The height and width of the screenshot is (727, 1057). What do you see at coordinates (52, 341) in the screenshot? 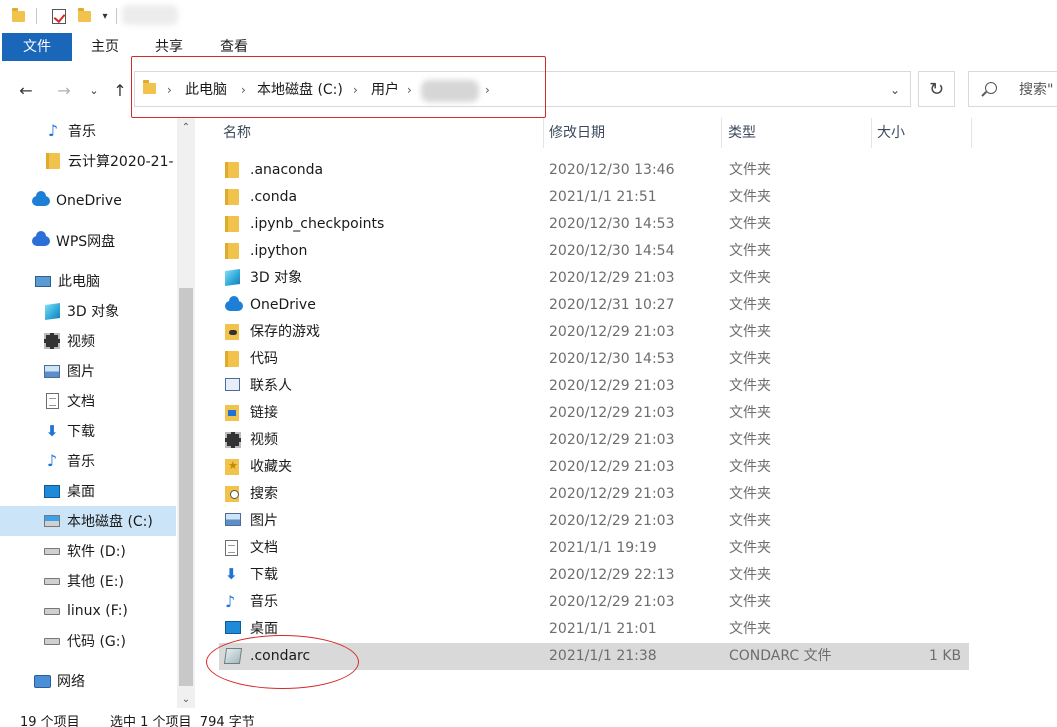
I see `video-film-icon` at bounding box center [52, 341].